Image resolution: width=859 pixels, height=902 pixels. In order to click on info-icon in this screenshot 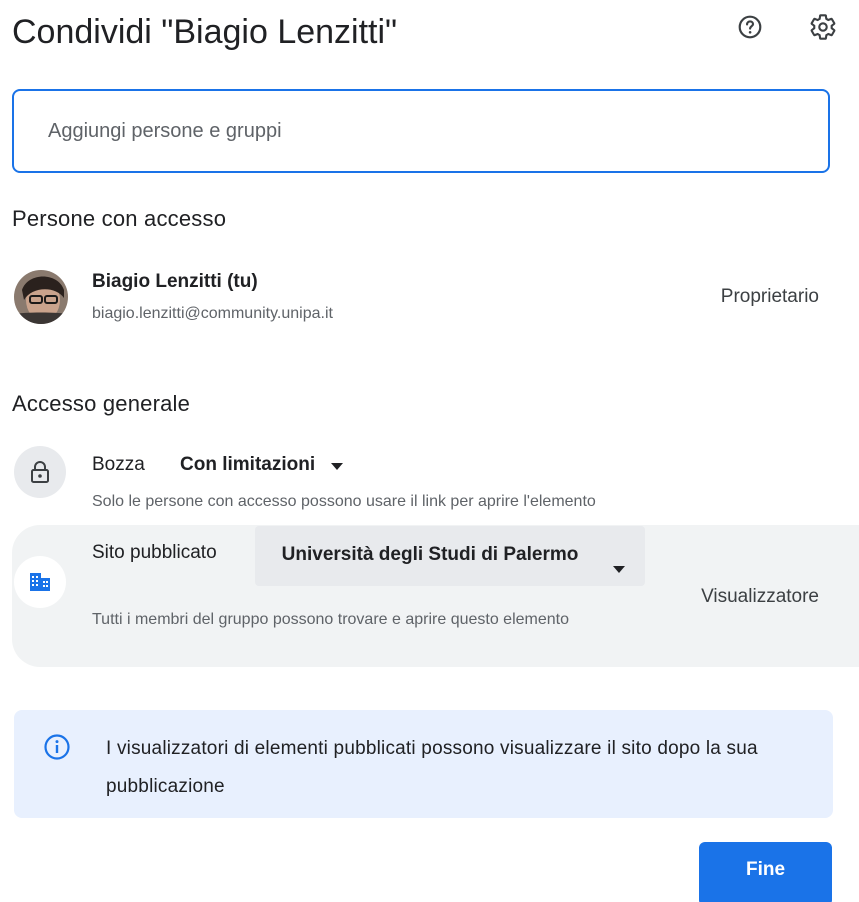, I will do `click(57, 747)`.